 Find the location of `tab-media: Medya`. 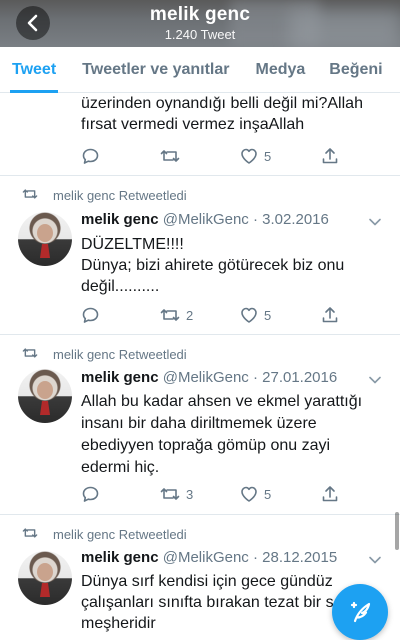

tab-media: Medya is located at coordinates (280, 70).